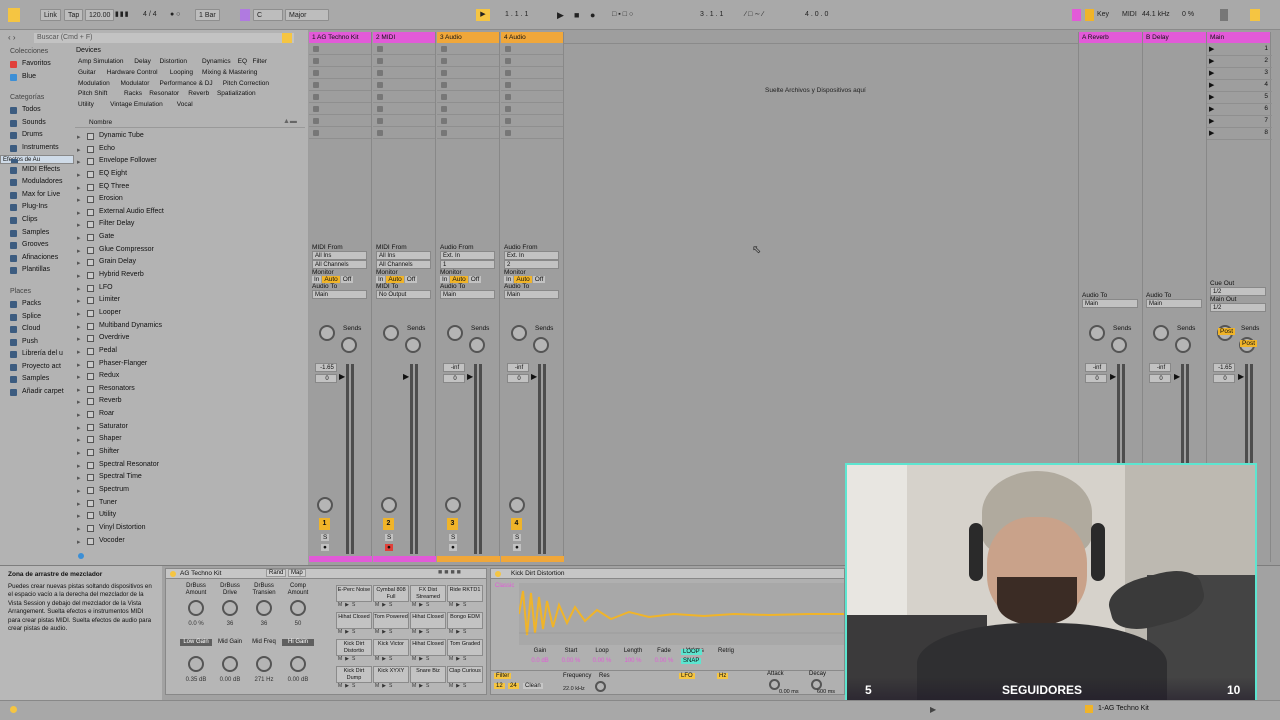  What do you see at coordinates (37, 123) in the screenshot?
I see `category-1: Sounds` at bounding box center [37, 123].